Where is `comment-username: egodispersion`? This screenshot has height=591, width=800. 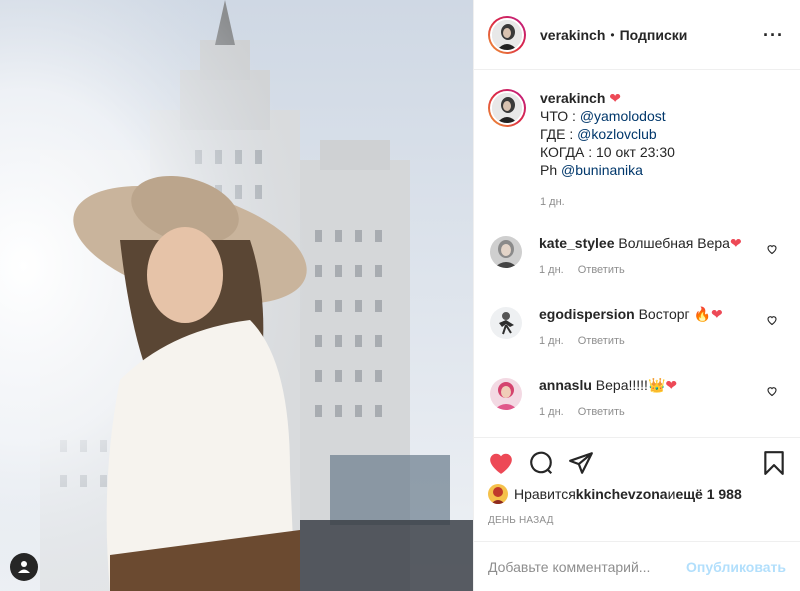 comment-username: egodispersion is located at coordinates (587, 314).